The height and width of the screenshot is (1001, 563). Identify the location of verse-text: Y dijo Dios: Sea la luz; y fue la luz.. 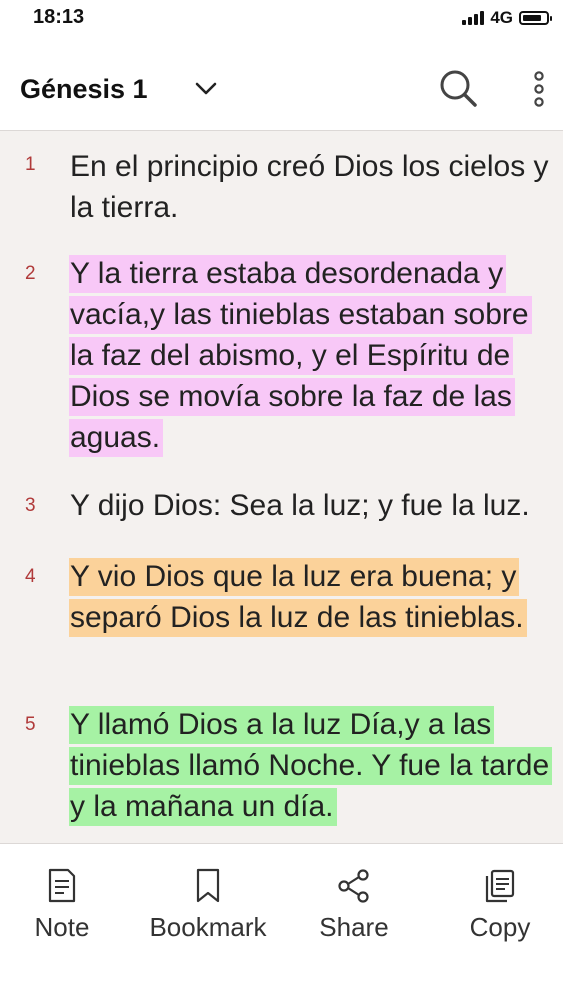
(314, 505).